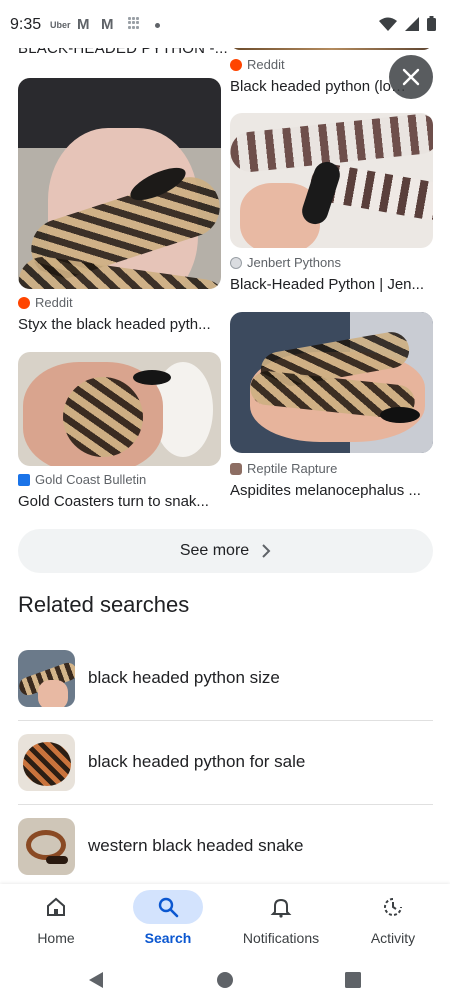 This screenshot has height=1000, width=450. I want to click on see-more-label: See more, so click(214, 550).